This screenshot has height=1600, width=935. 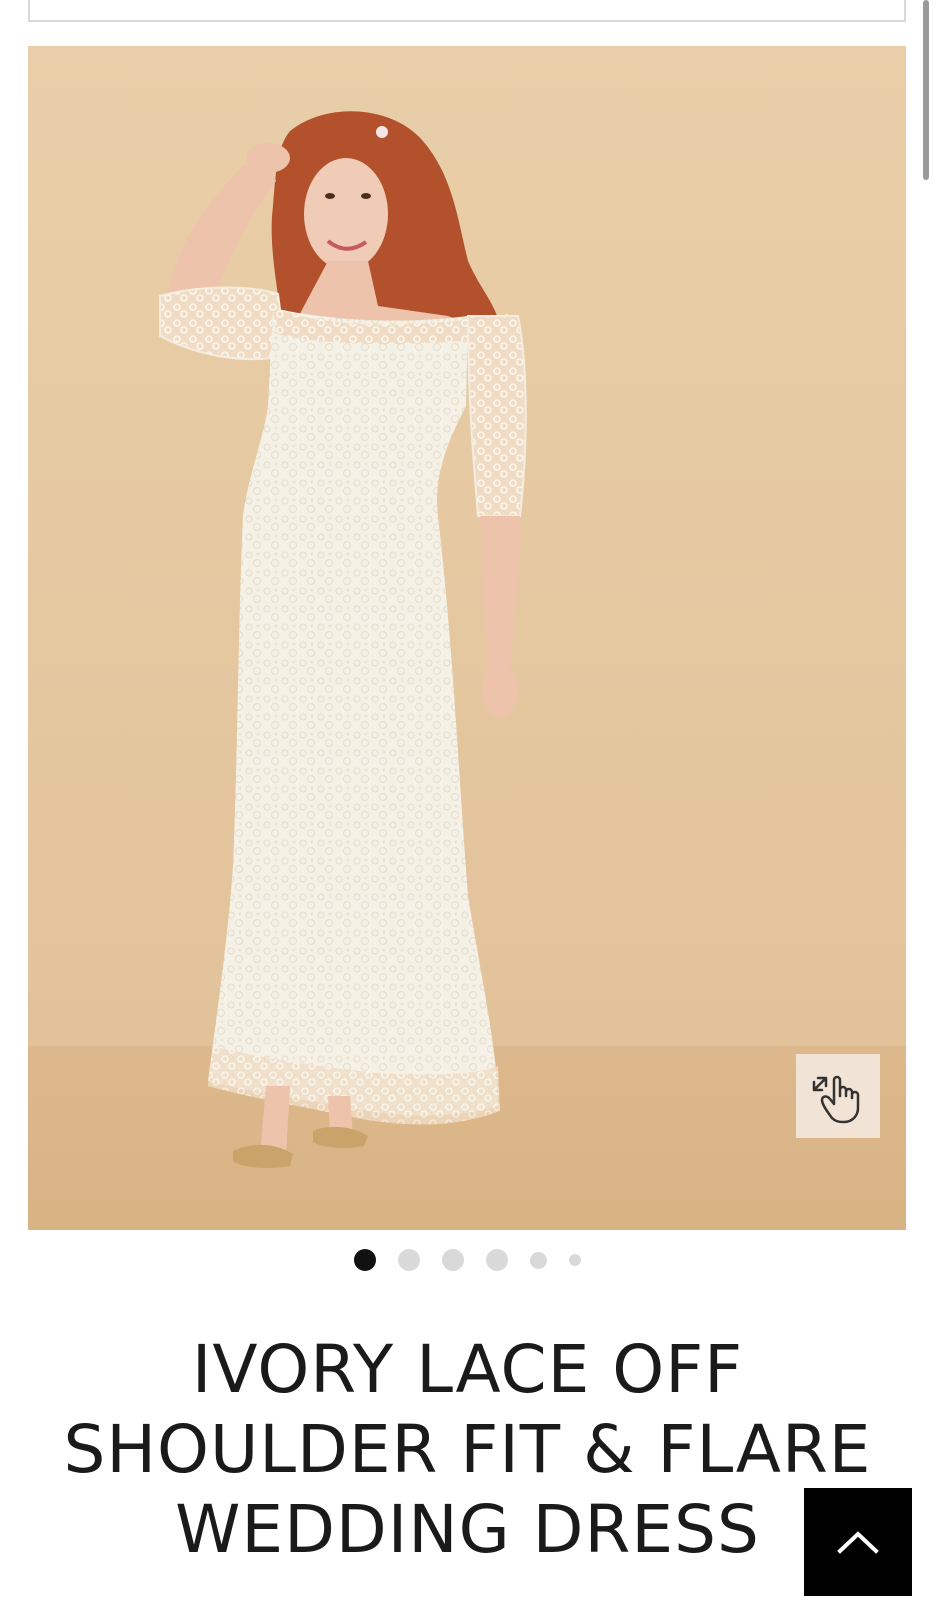 I want to click on search-bar, so click(x=467, y=11).